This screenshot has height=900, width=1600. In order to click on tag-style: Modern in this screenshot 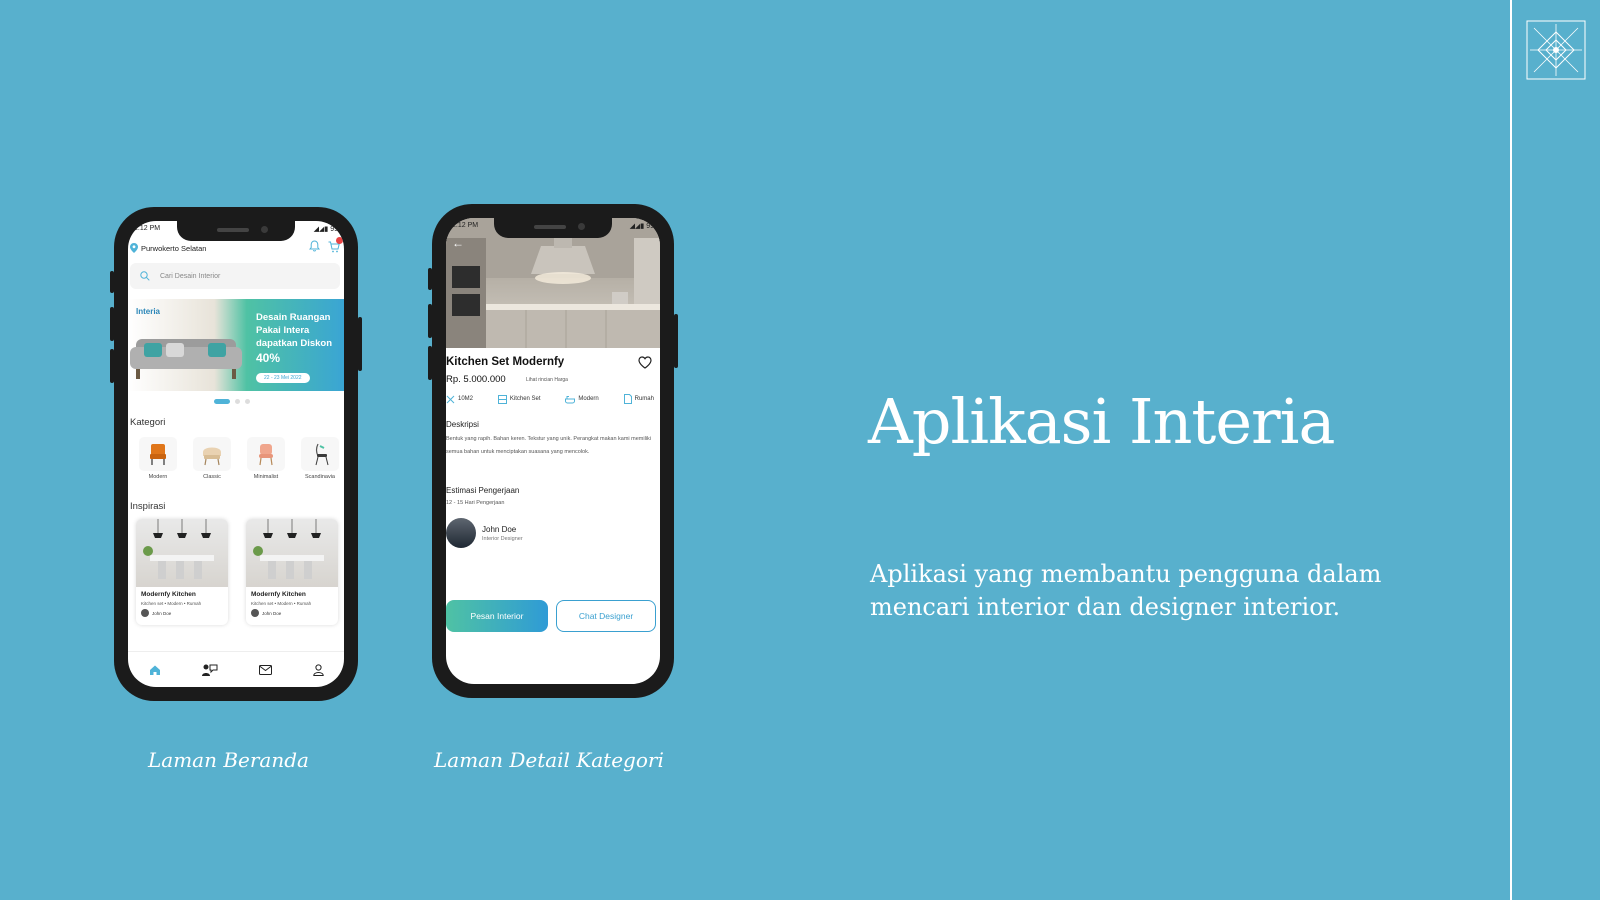, I will do `click(582, 399)`.